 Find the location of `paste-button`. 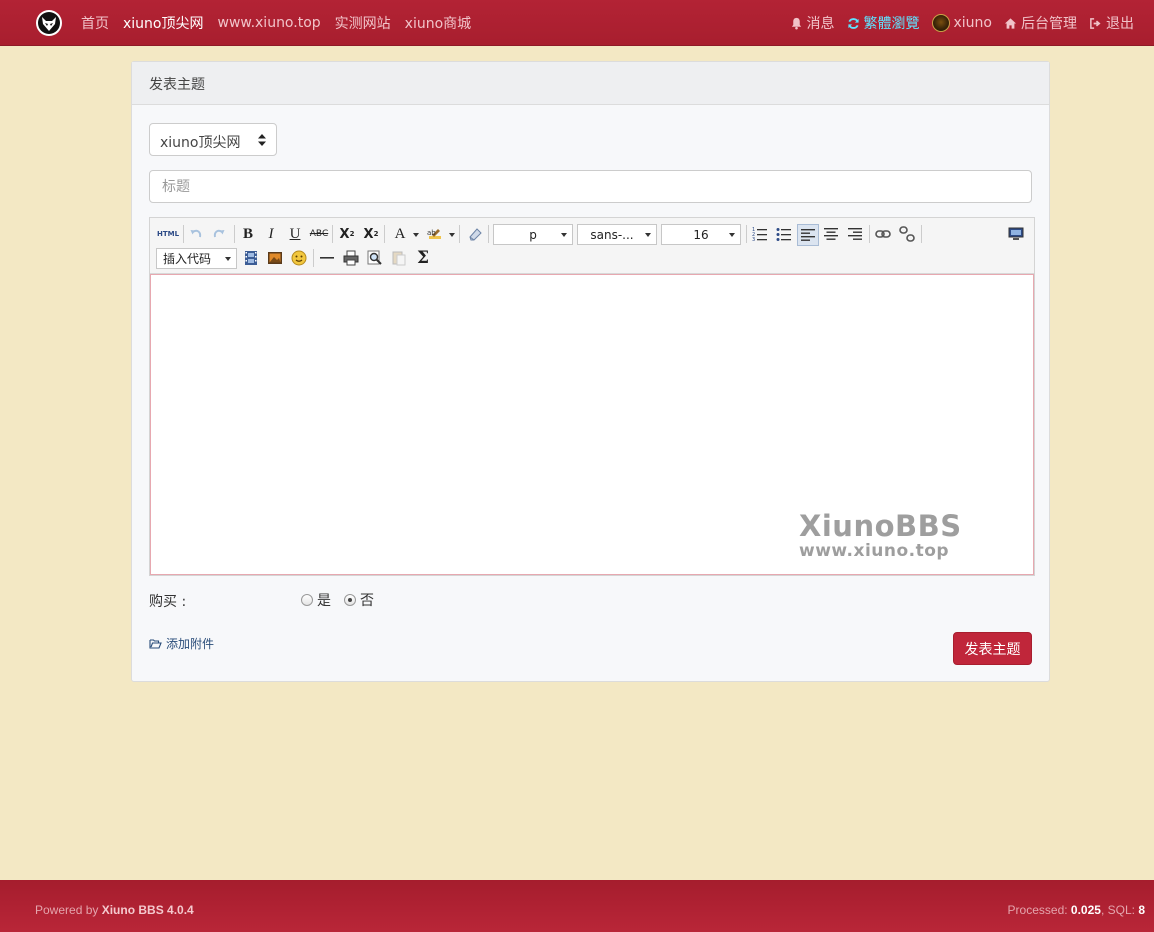

paste-button is located at coordinates (399, 258).